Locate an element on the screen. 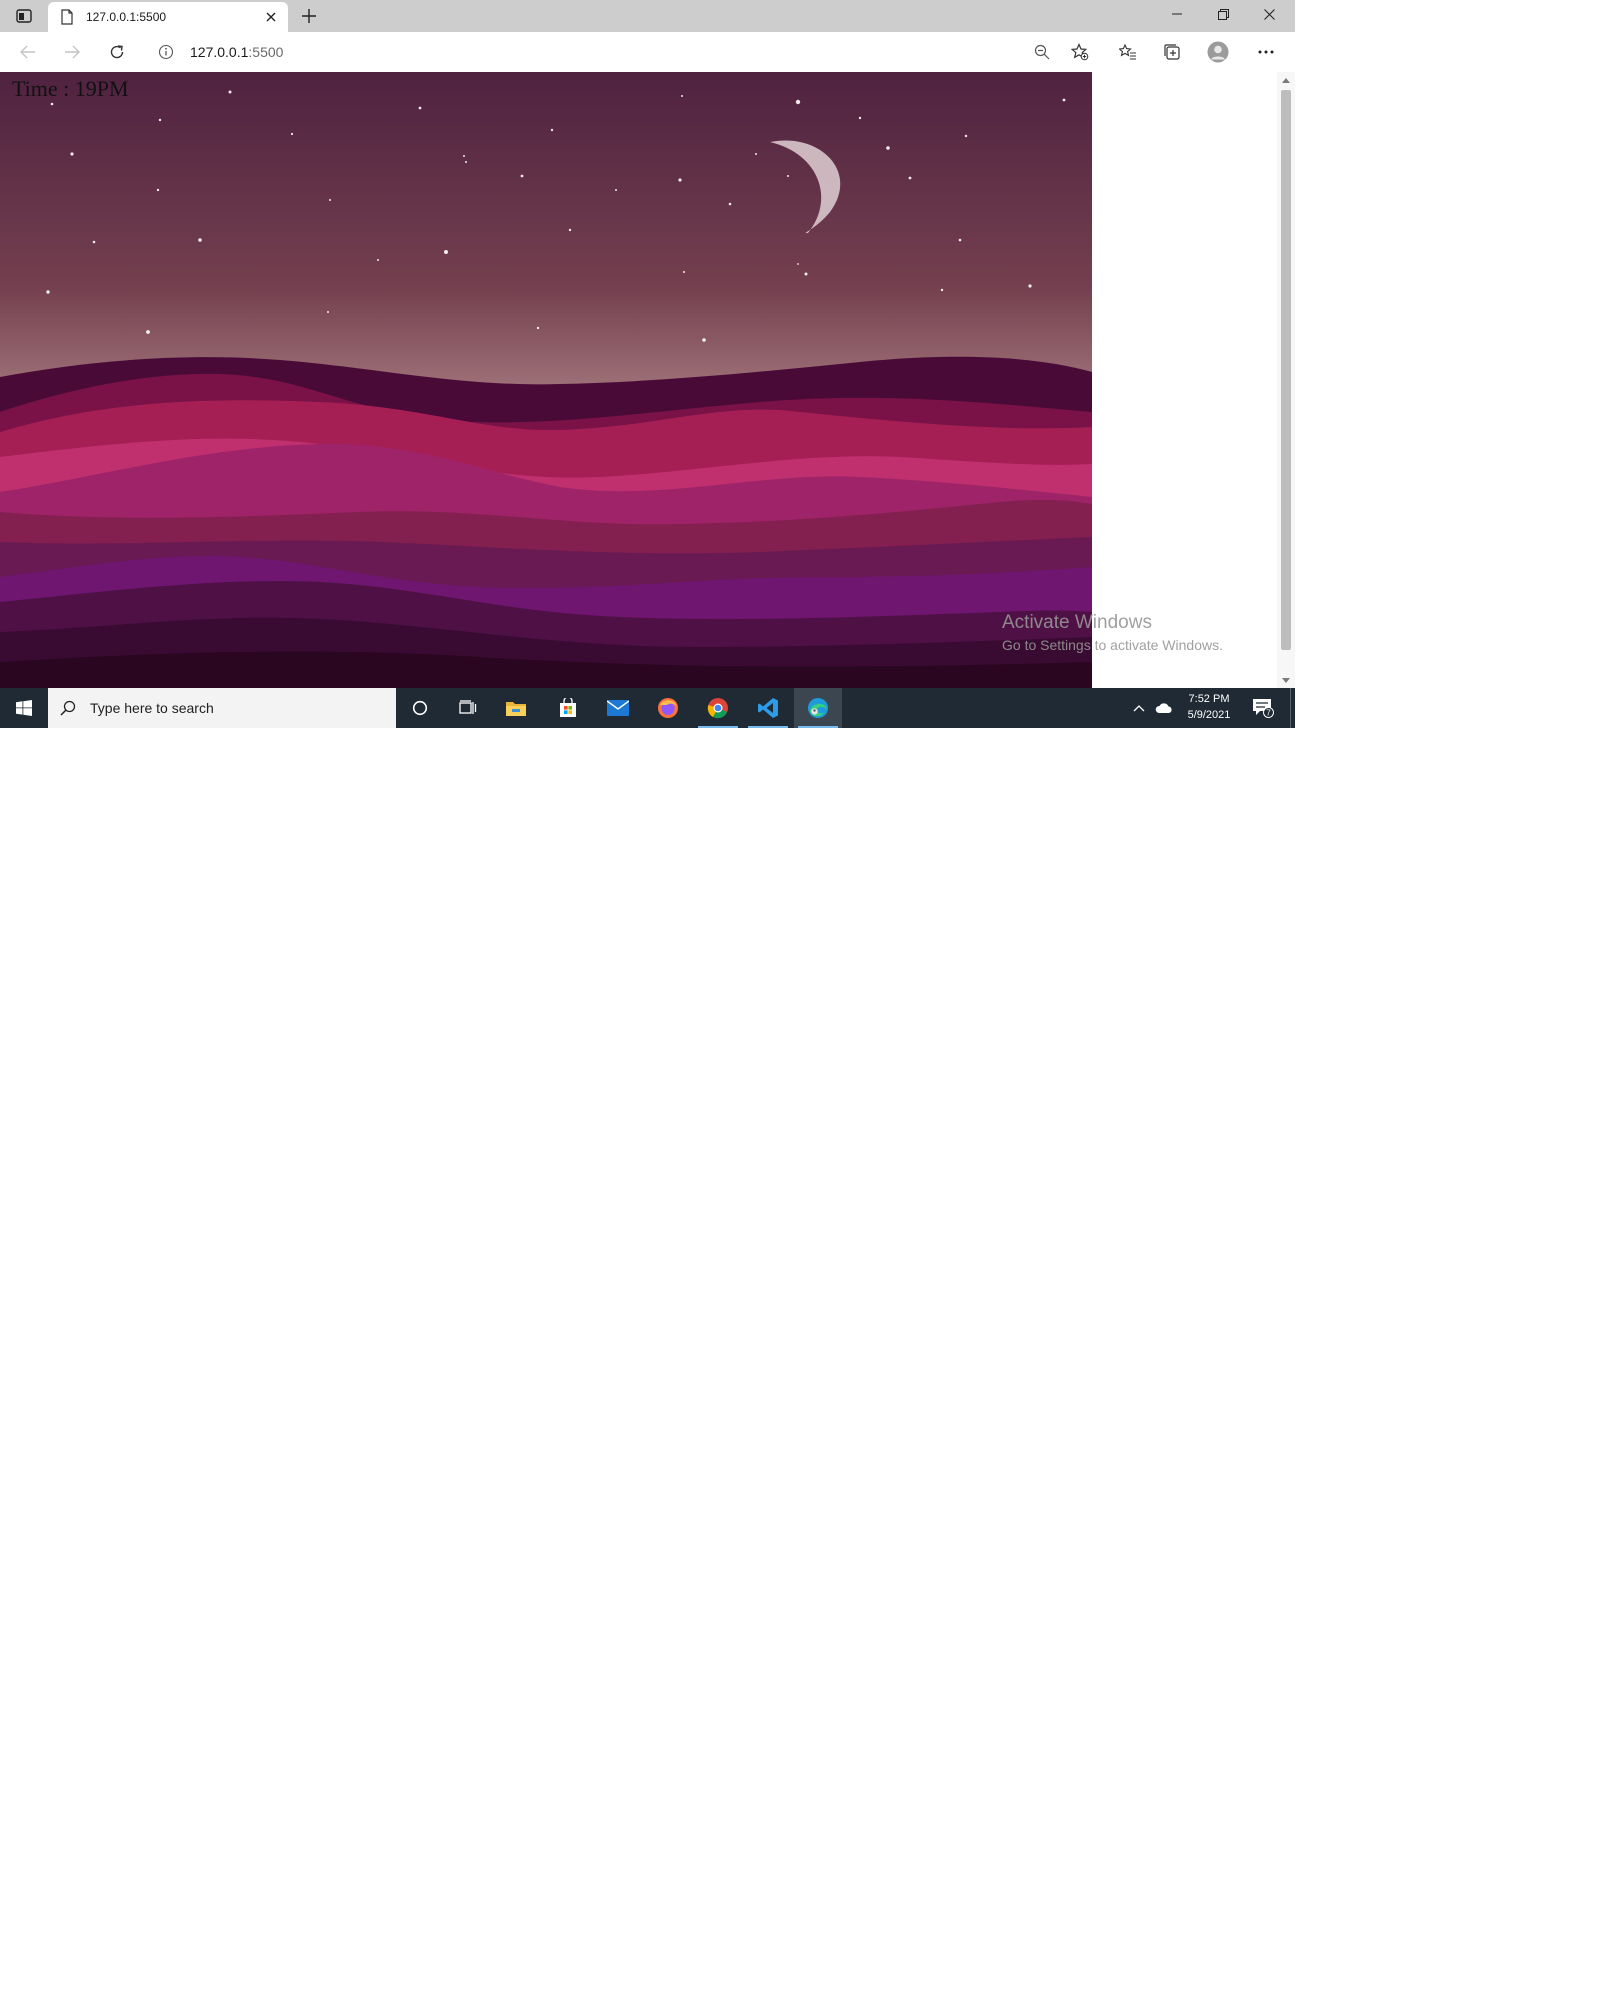  microsoft-store-button is located at coordinates (568, 708).